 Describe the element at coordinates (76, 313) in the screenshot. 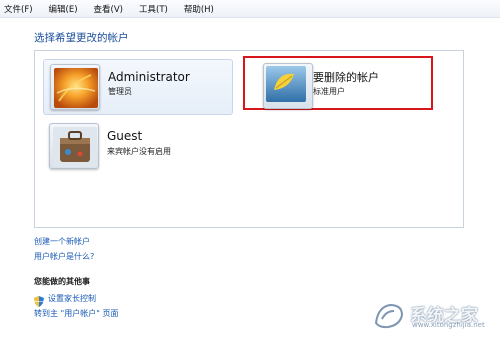

I see `goto-user-accounts-link: 转到主 "用户帐户" 页面` at that location.